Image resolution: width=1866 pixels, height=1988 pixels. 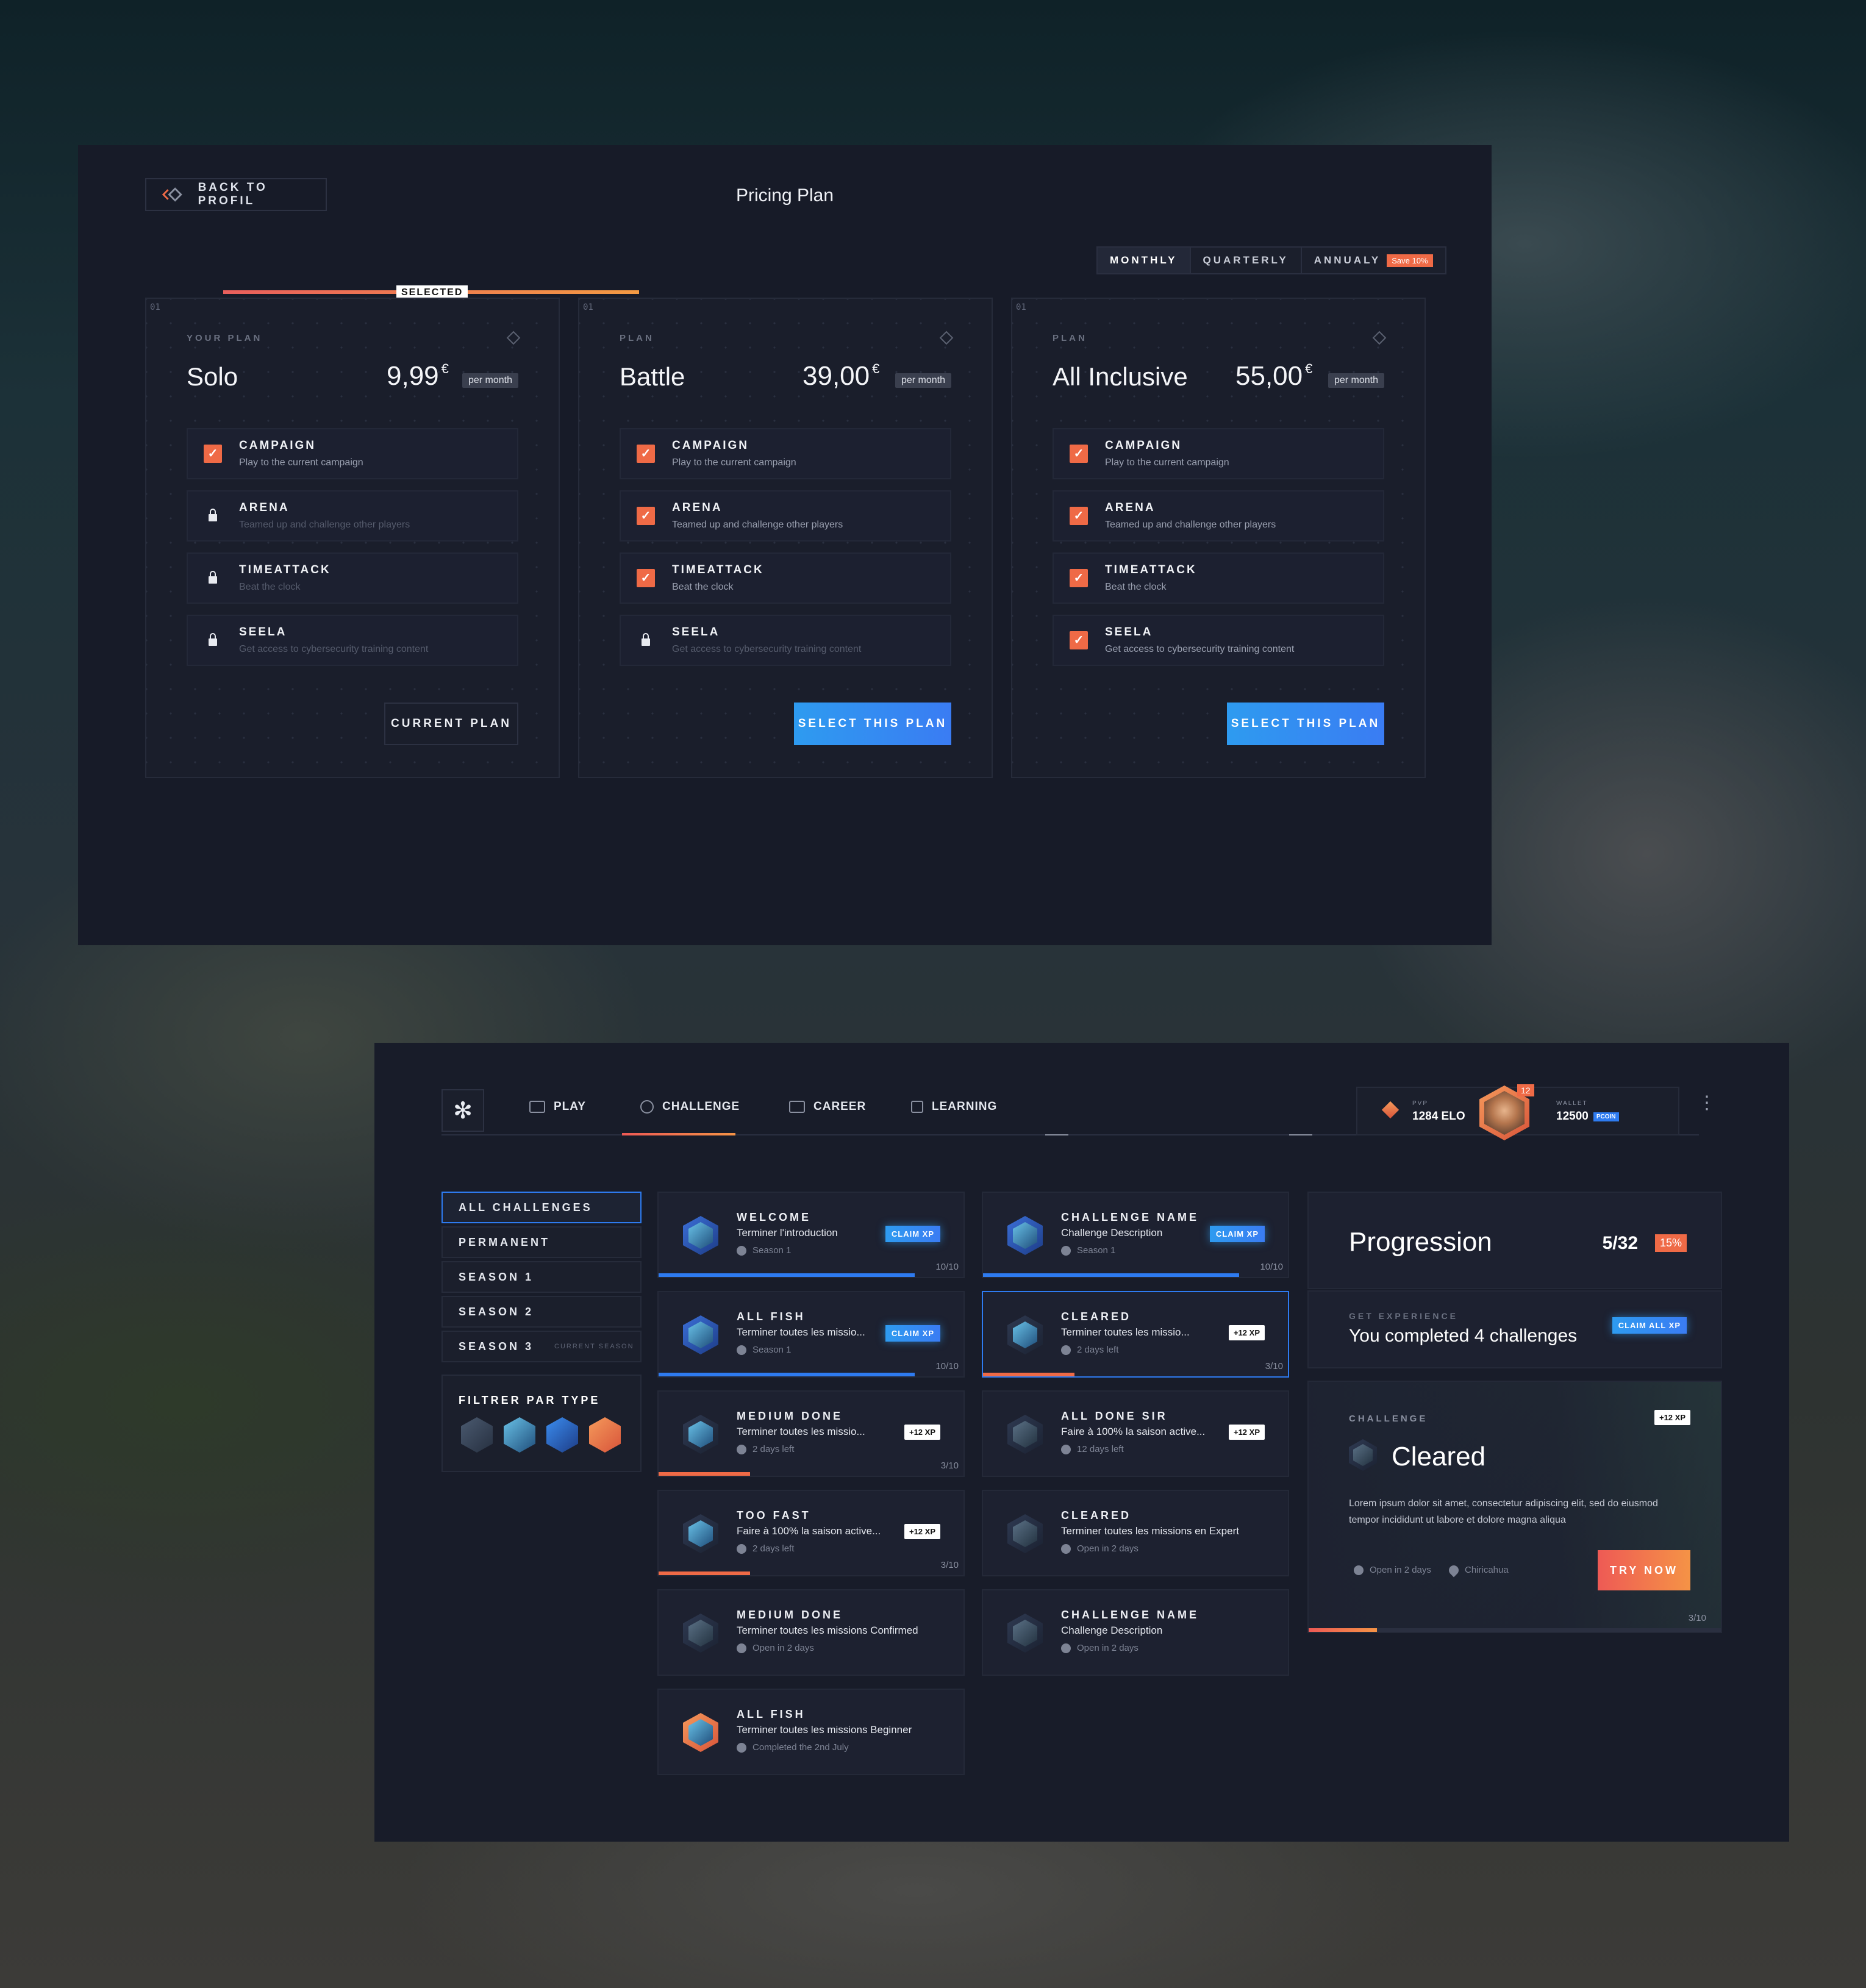 I want to click on tab-quarterly-label: QUARTERLY, so click(x=1246, y=260).